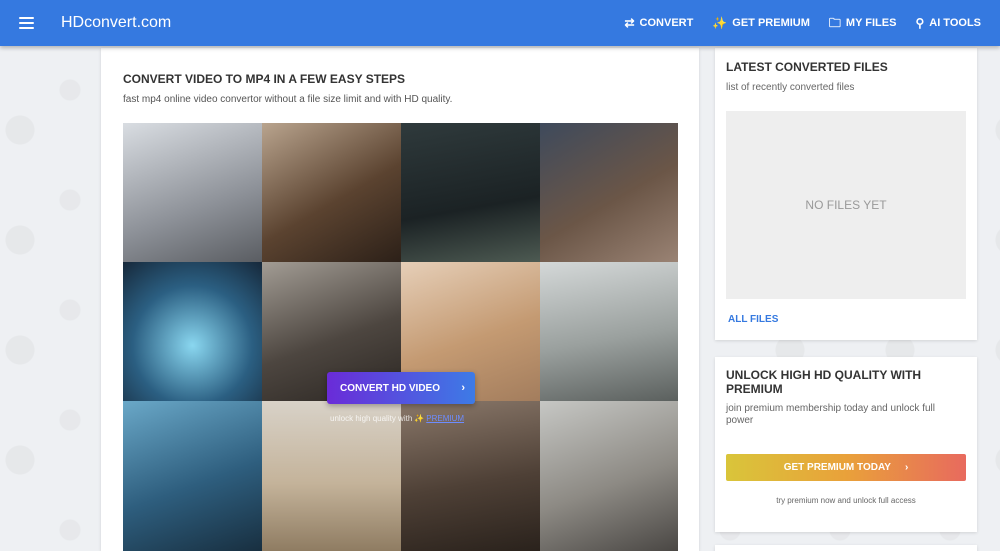  Describe the element at coordinates (470, 192) in the screenshot. I see `collage-tile-coding` at that location.